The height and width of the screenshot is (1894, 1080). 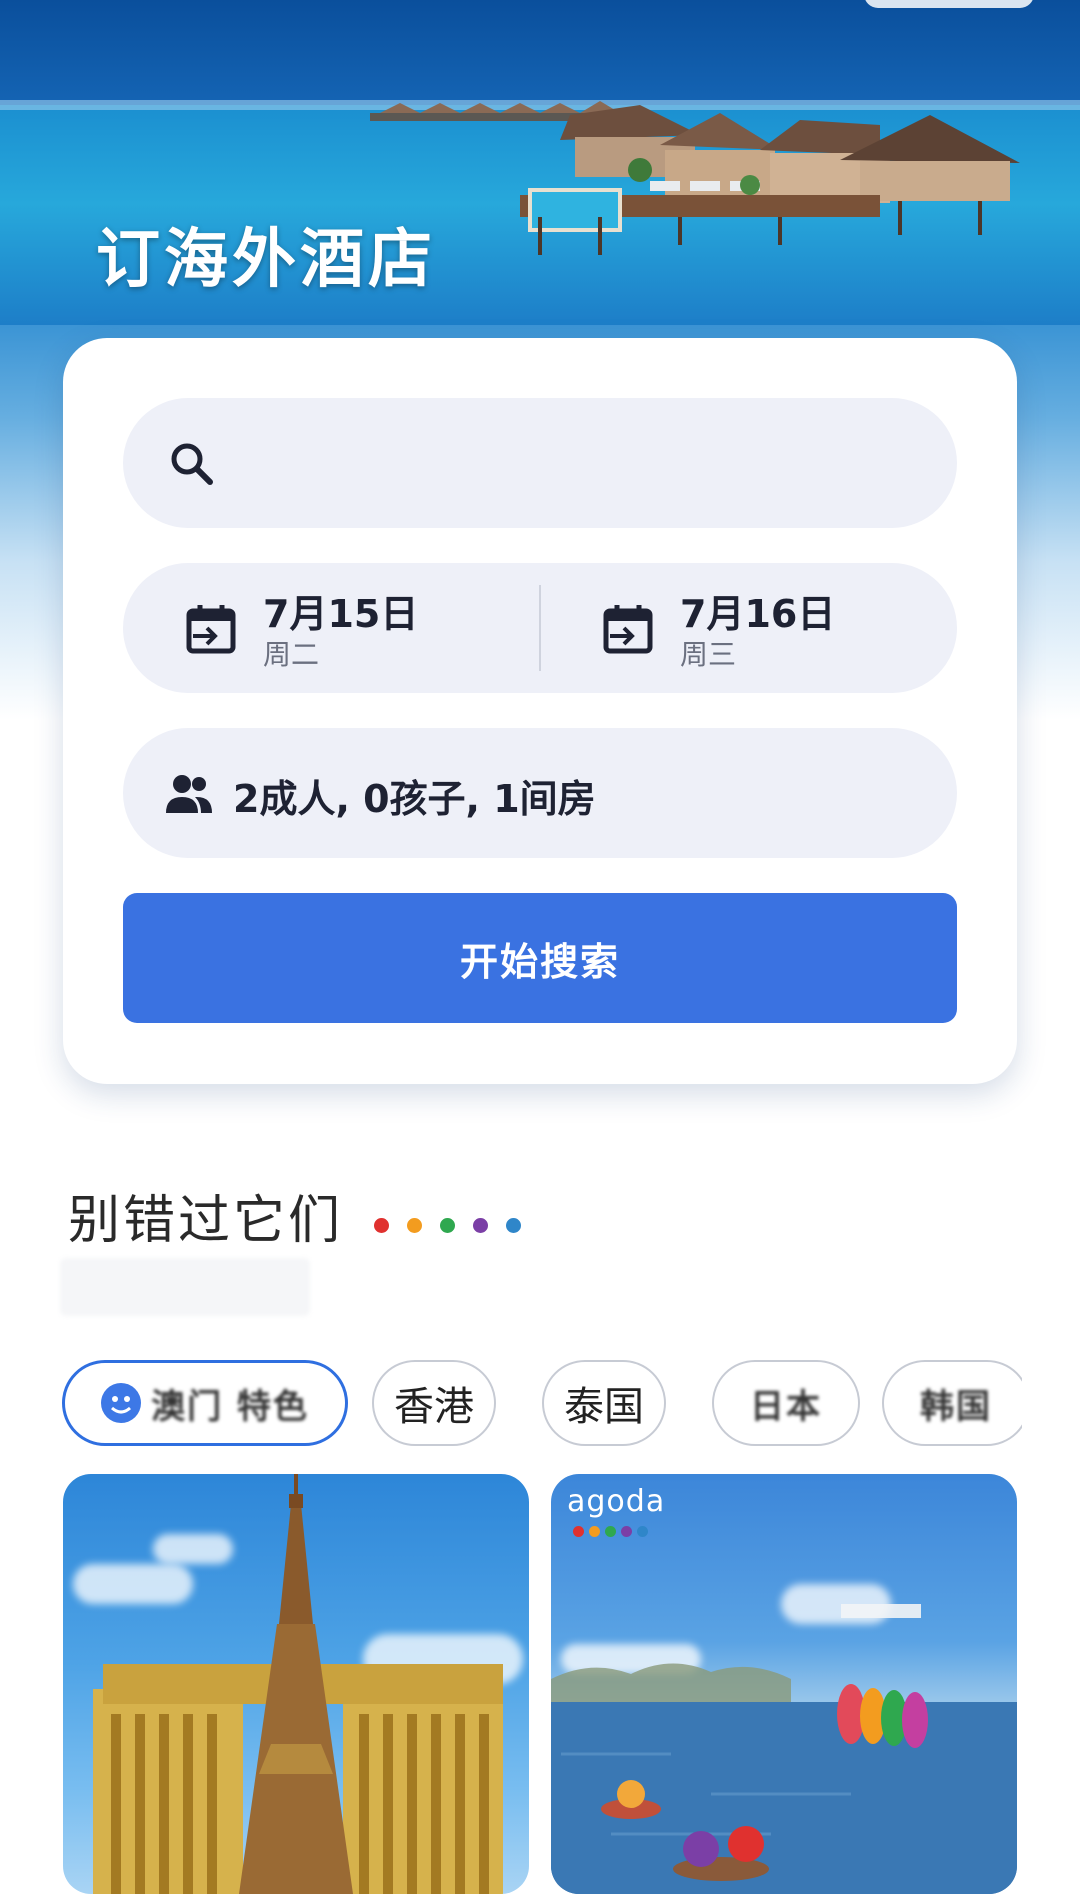 I want to click on dot-purple, so click(x=480, y=1225).